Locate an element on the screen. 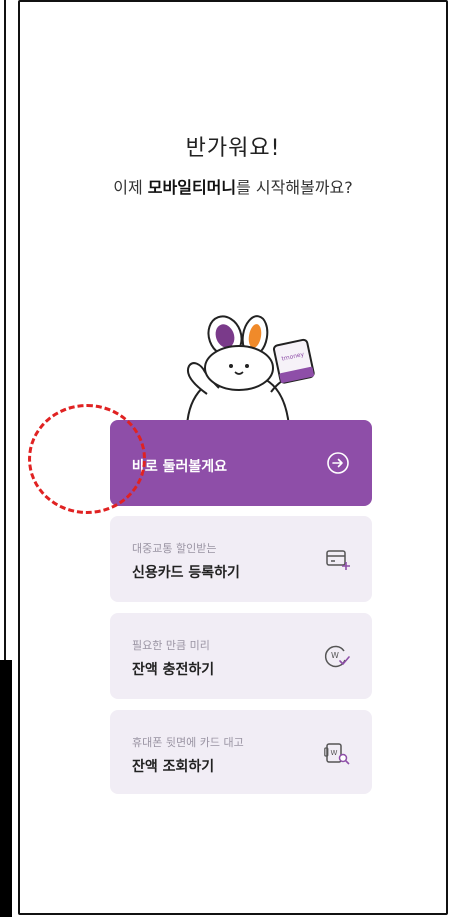  greeting-subtitle-prefix: 이제 is located at coordinates (130, 187).